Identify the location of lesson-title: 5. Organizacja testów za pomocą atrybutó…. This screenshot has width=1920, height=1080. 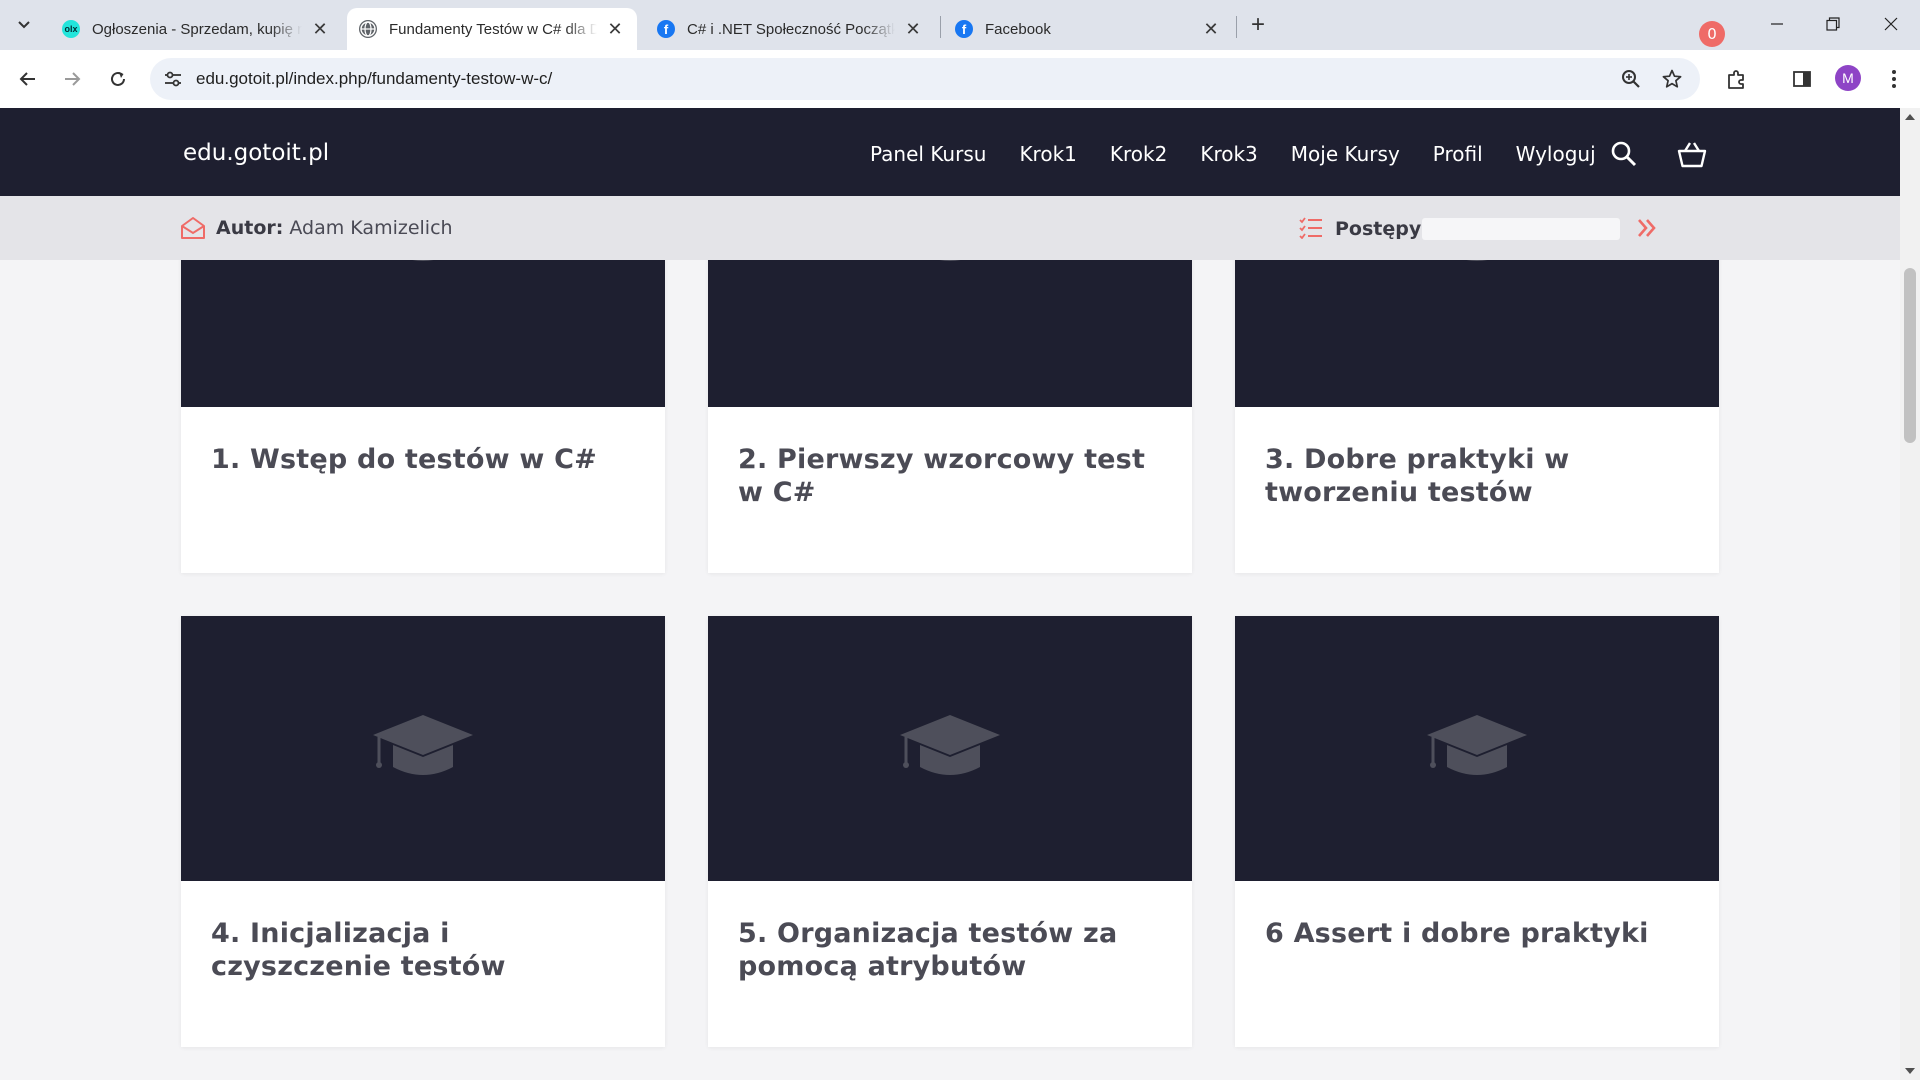
(950, 964).